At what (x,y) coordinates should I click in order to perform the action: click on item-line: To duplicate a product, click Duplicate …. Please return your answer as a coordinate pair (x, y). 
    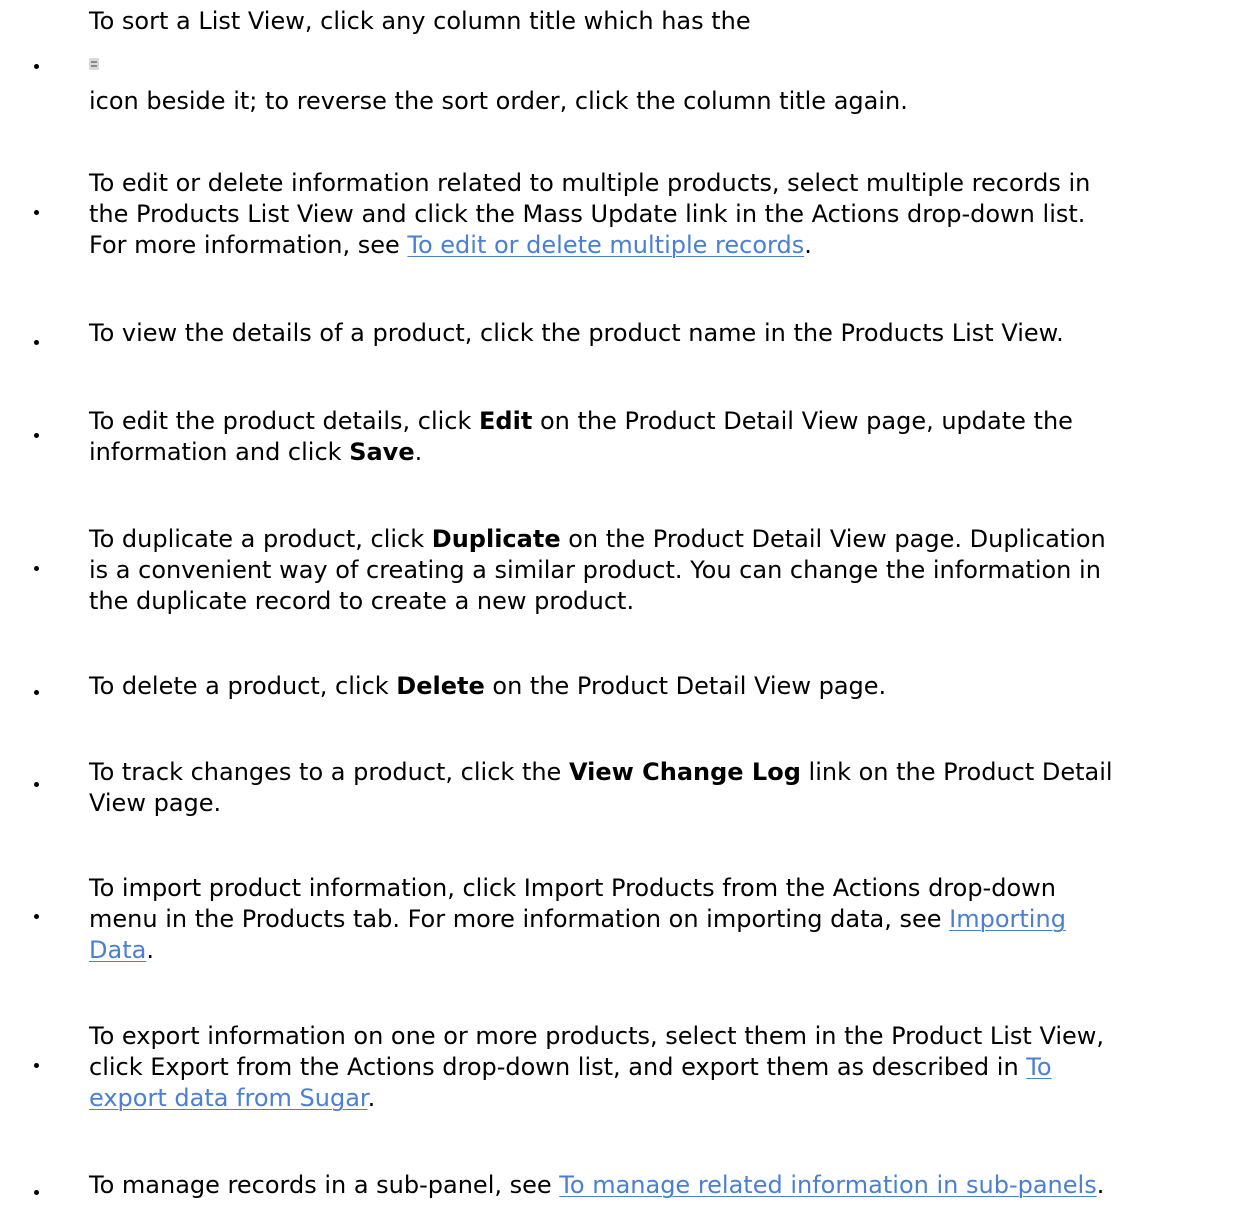
    Looking at the image, I should click on (669, 539).